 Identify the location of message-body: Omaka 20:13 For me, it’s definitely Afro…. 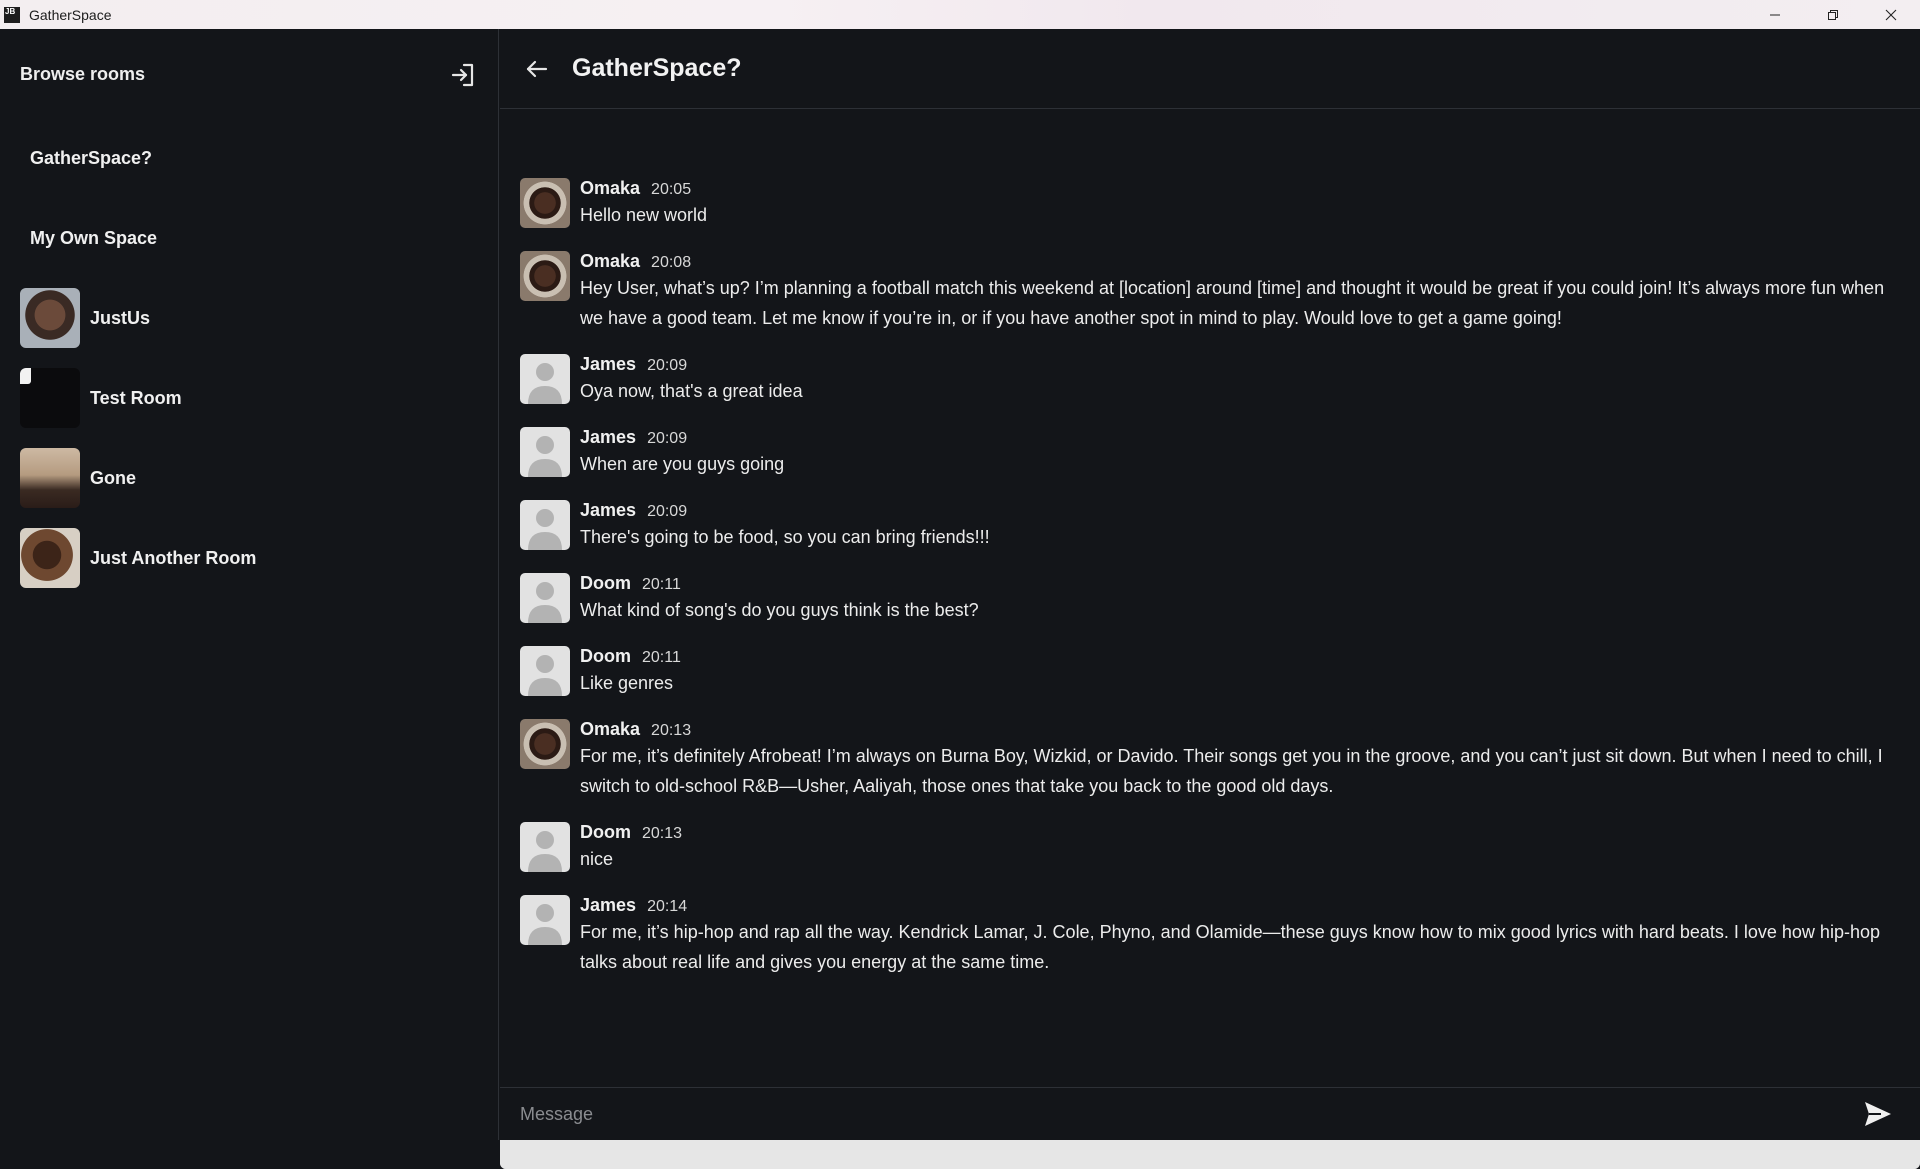
(1240, 760).